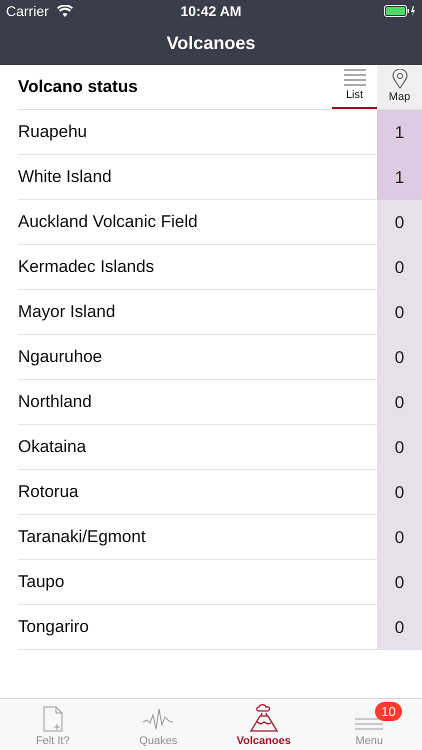 The height and width of the screenshot is (750, 422). What do you see at coordinates (400, 11) in the screenshot?
I see `battery-icon` at bounding box center [400, 11].